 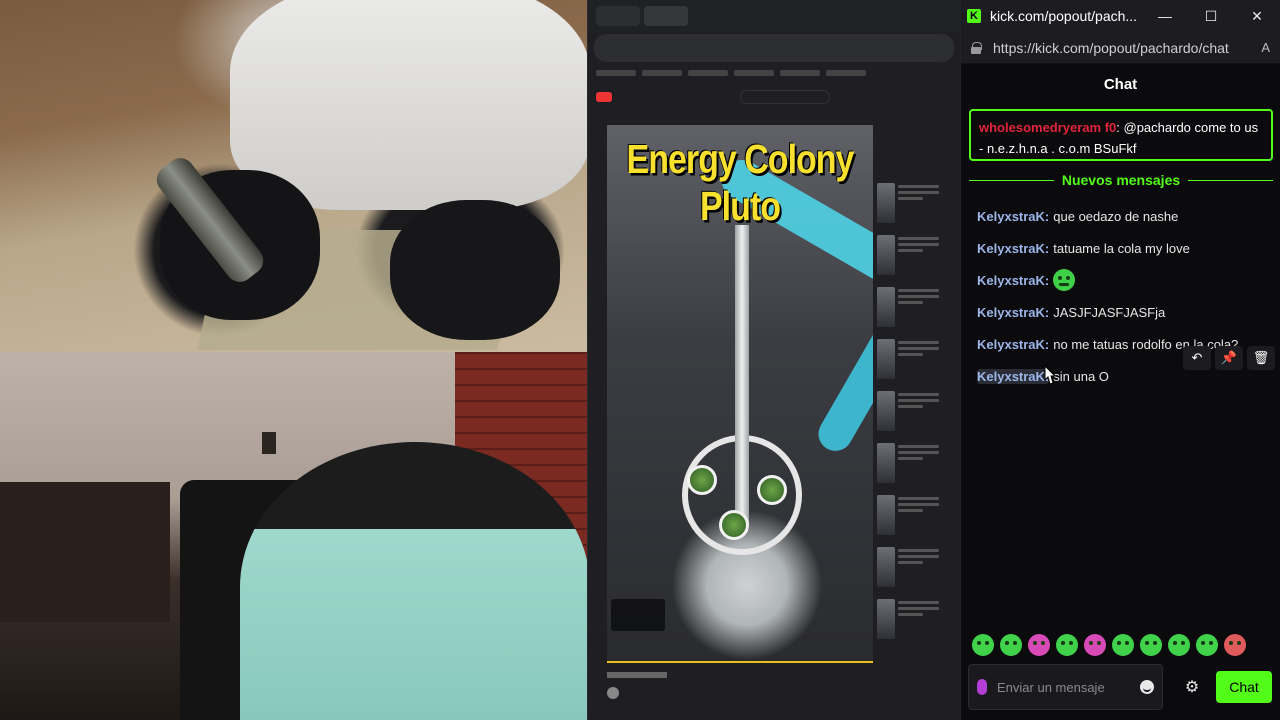 What do you see at coordinates (1244, 687) in the screenshot?
I see `send-chat-button: Chat` at bounding box center [1244, 687].